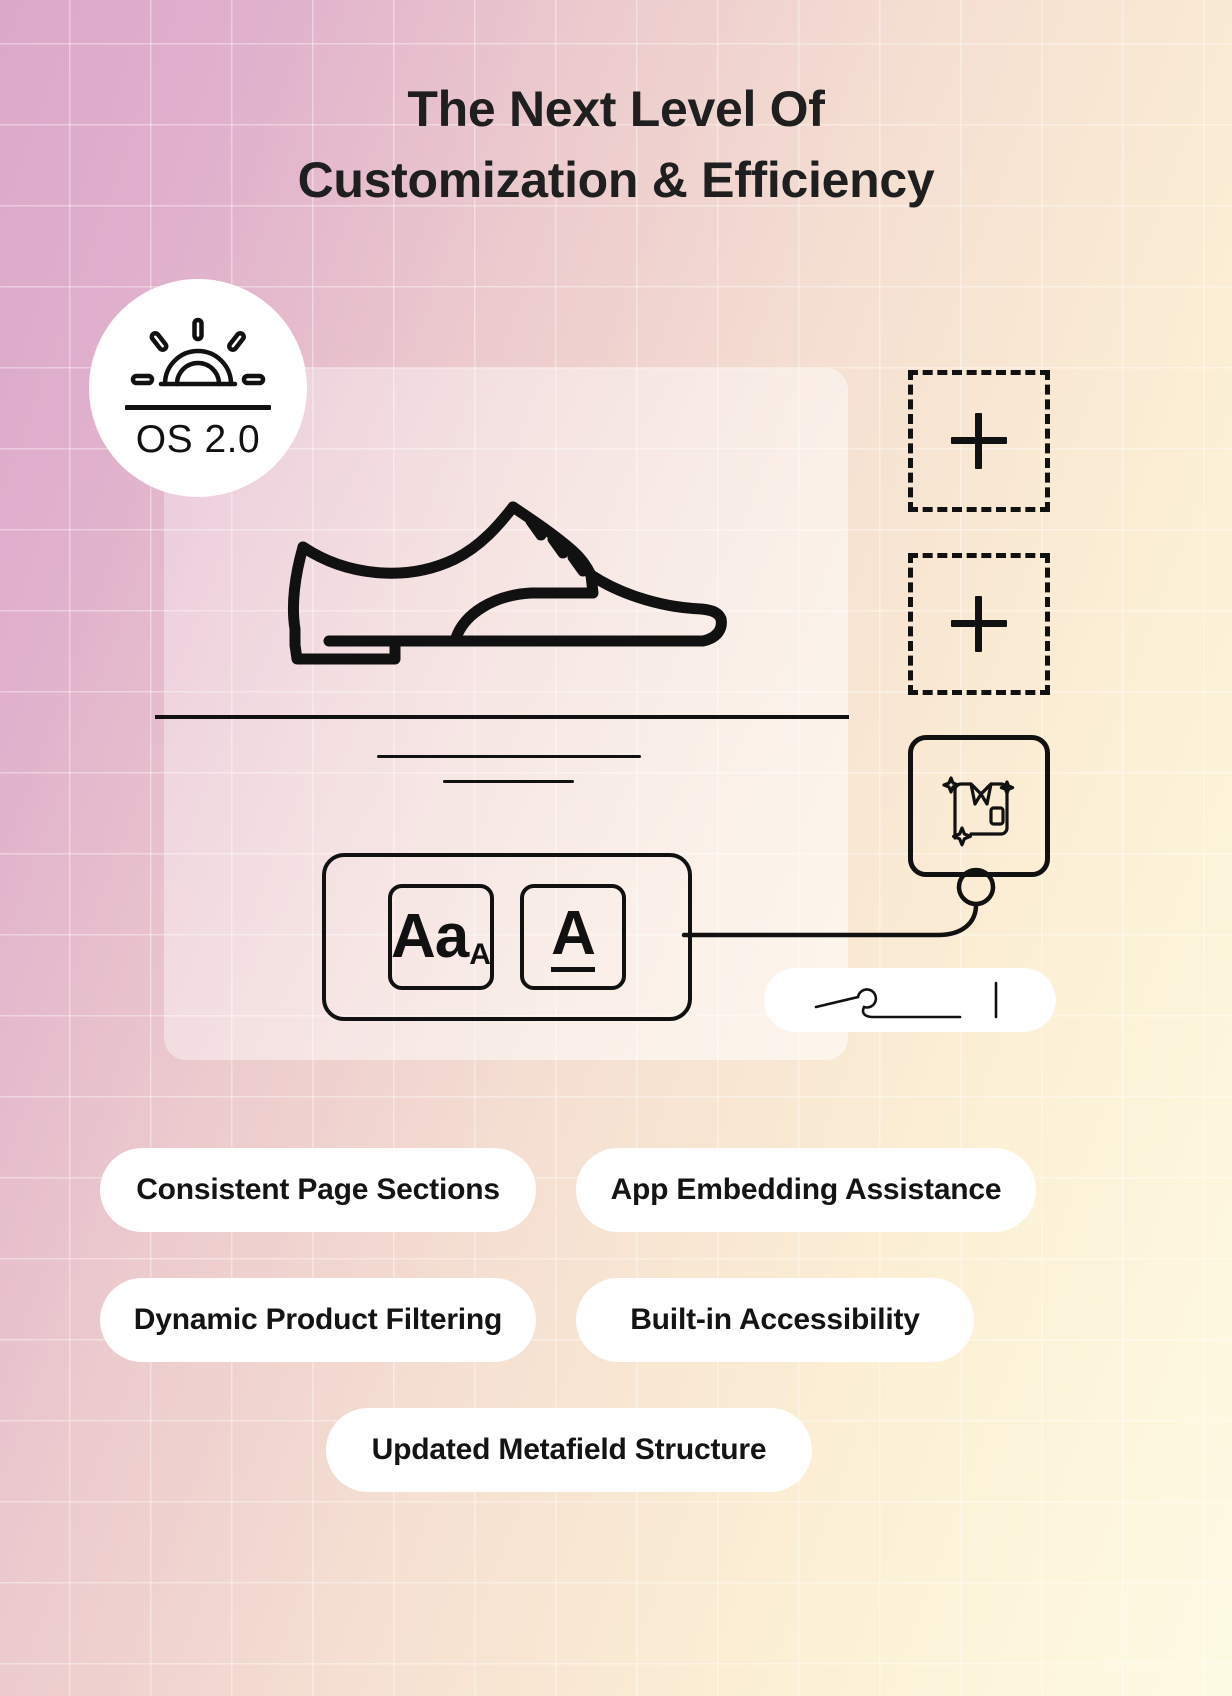  I want to click on feature-label: Updated Metafield Structure, so click(569, 1449).